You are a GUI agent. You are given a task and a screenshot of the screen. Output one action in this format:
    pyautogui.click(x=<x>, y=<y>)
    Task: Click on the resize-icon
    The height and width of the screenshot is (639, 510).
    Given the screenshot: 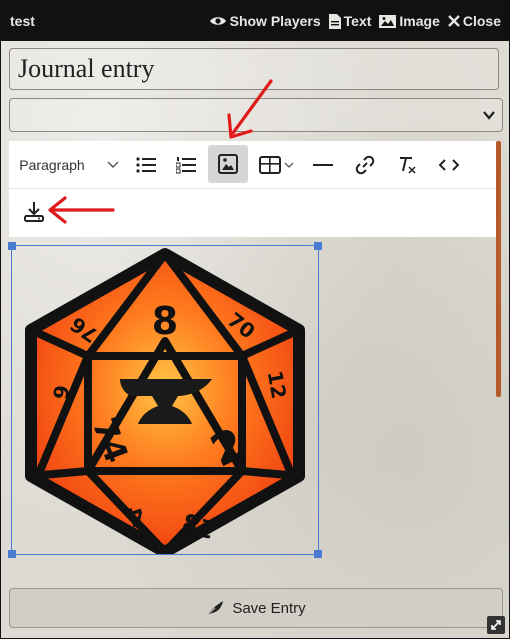 What is the action you would take?
    pyautogui.click(x=496, y=625)
    